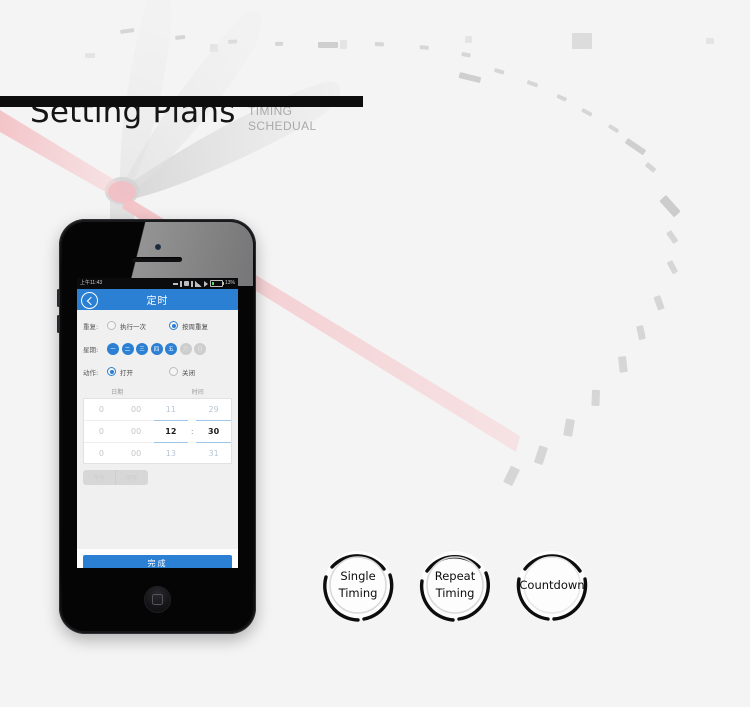  What do you see at coordinates (58, 298) in the screenshot?
I see `volume-up-button` at bounding box center [58, 298].